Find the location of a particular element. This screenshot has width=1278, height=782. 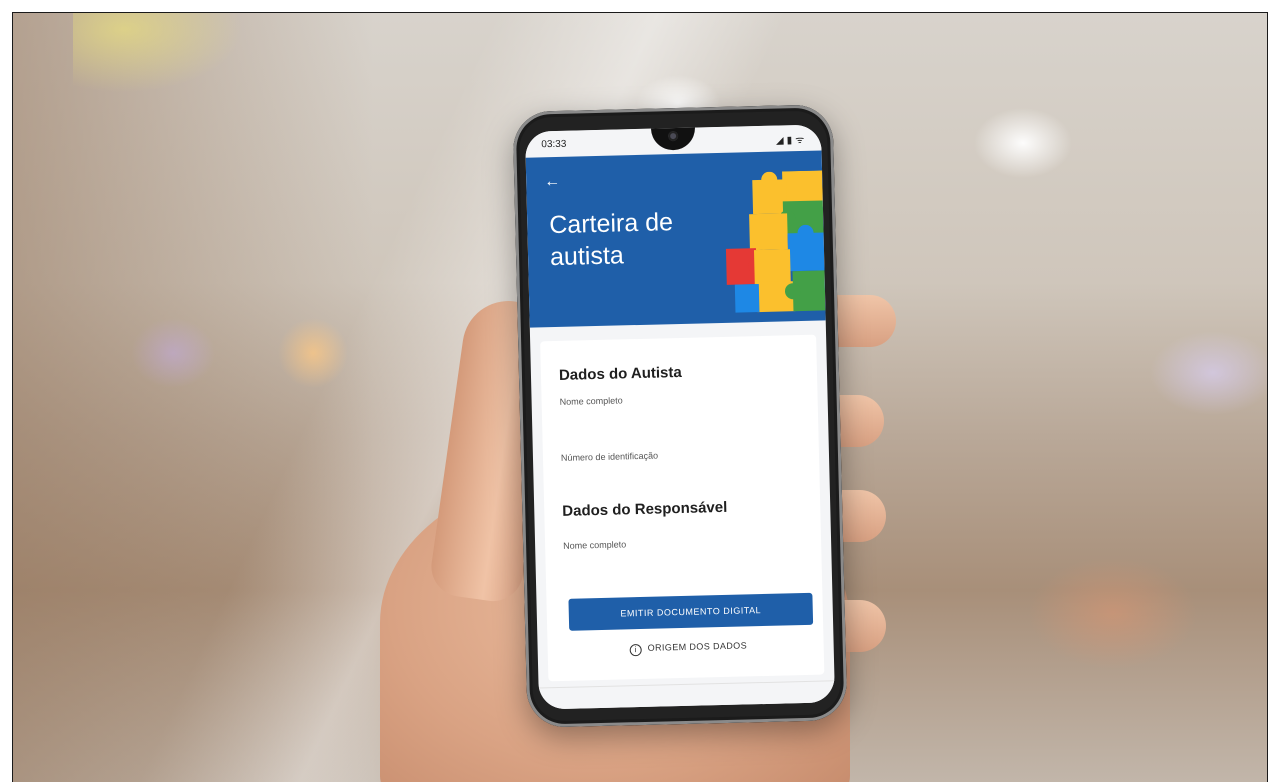

camera-notch is located at coordinates (673, 138).